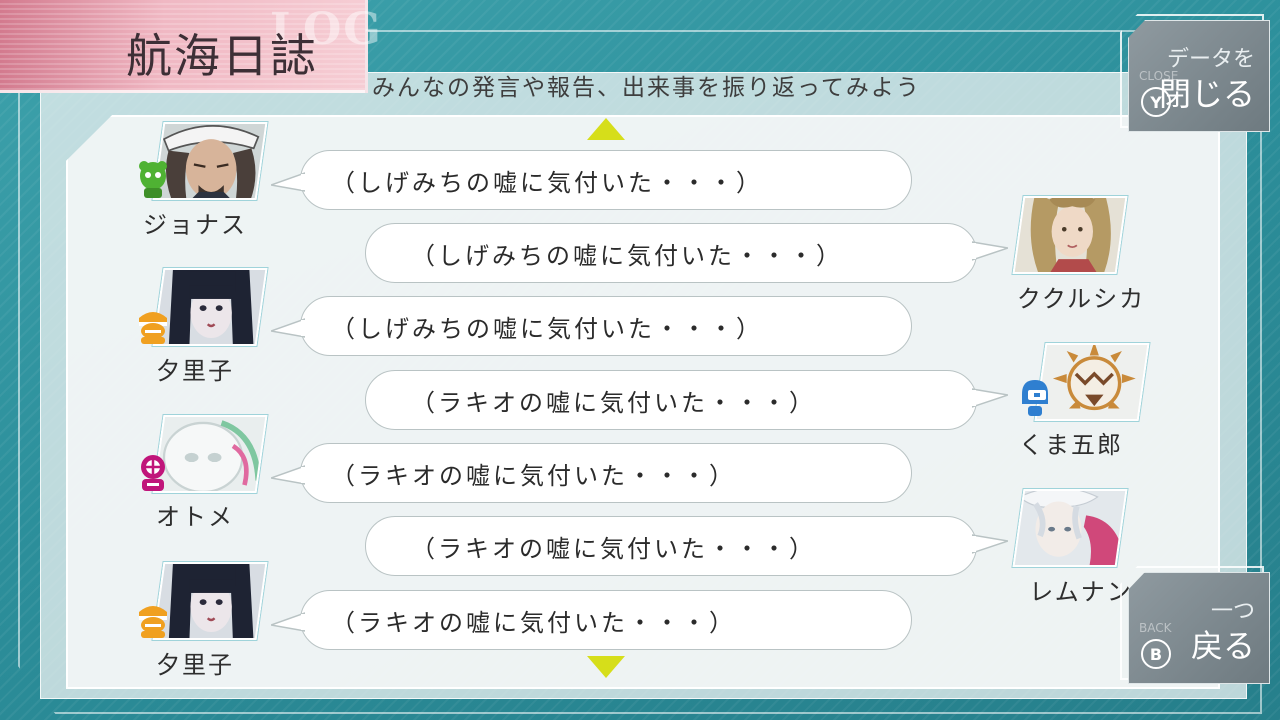 This screenshot has width=1280, height=720. I want to click on page-title: 航海日誌, so click(222, 56).